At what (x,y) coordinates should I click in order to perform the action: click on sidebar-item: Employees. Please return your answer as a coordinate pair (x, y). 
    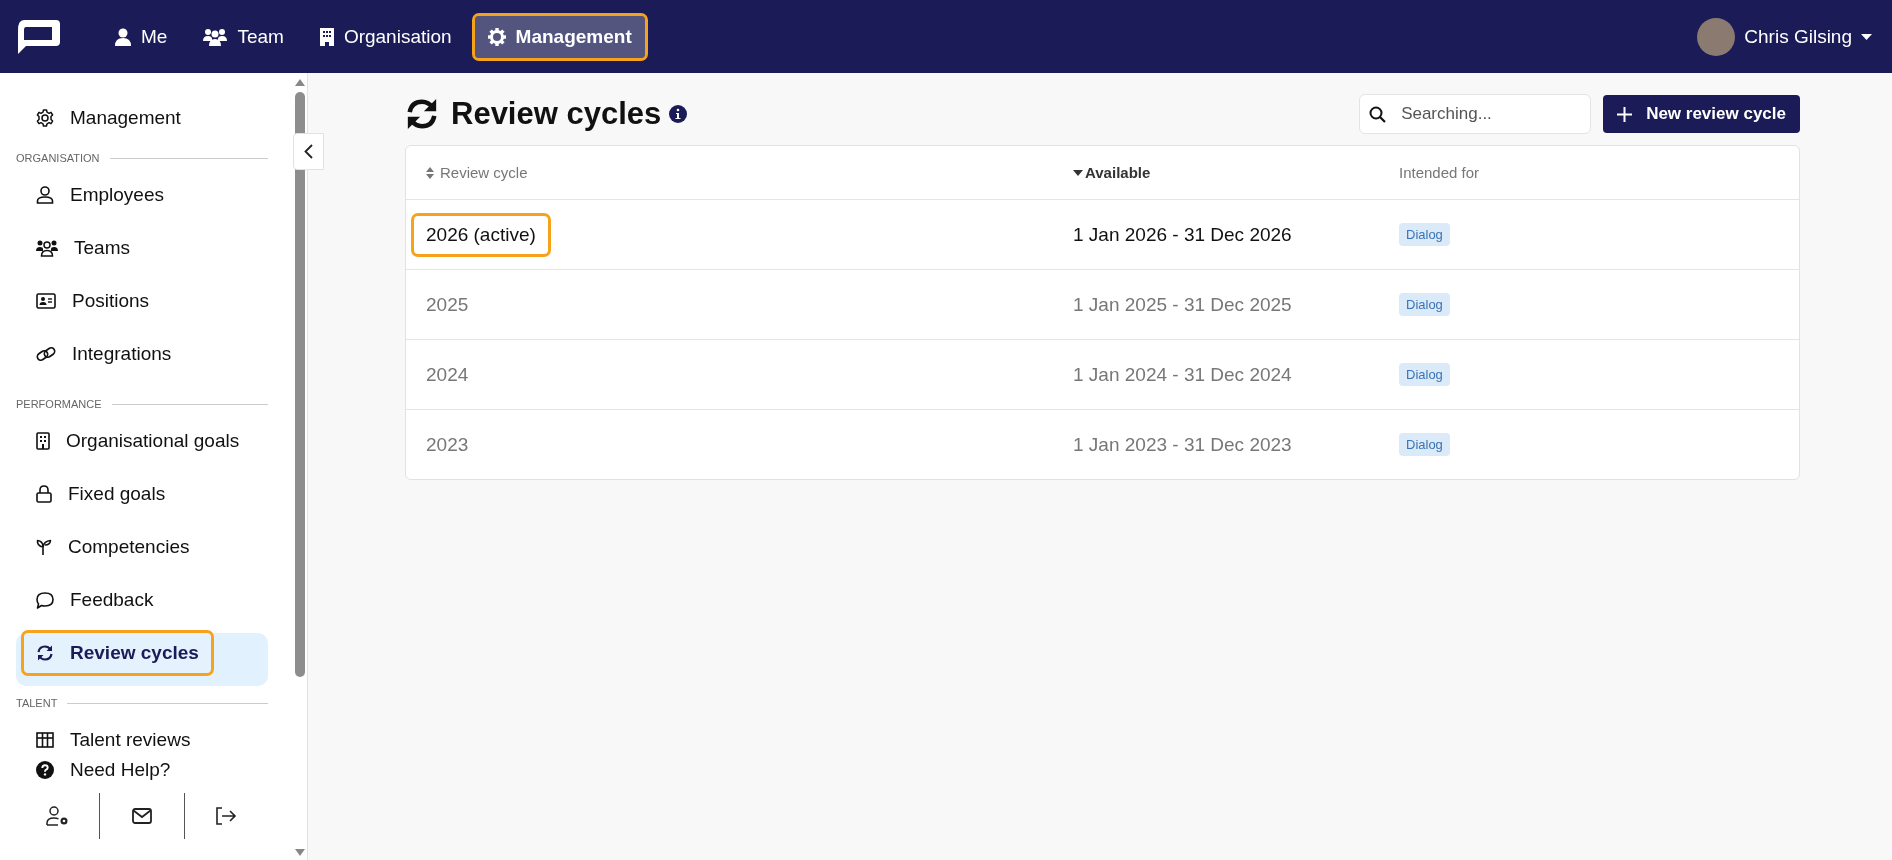
    Looking at the image, I should click on (100, 195).